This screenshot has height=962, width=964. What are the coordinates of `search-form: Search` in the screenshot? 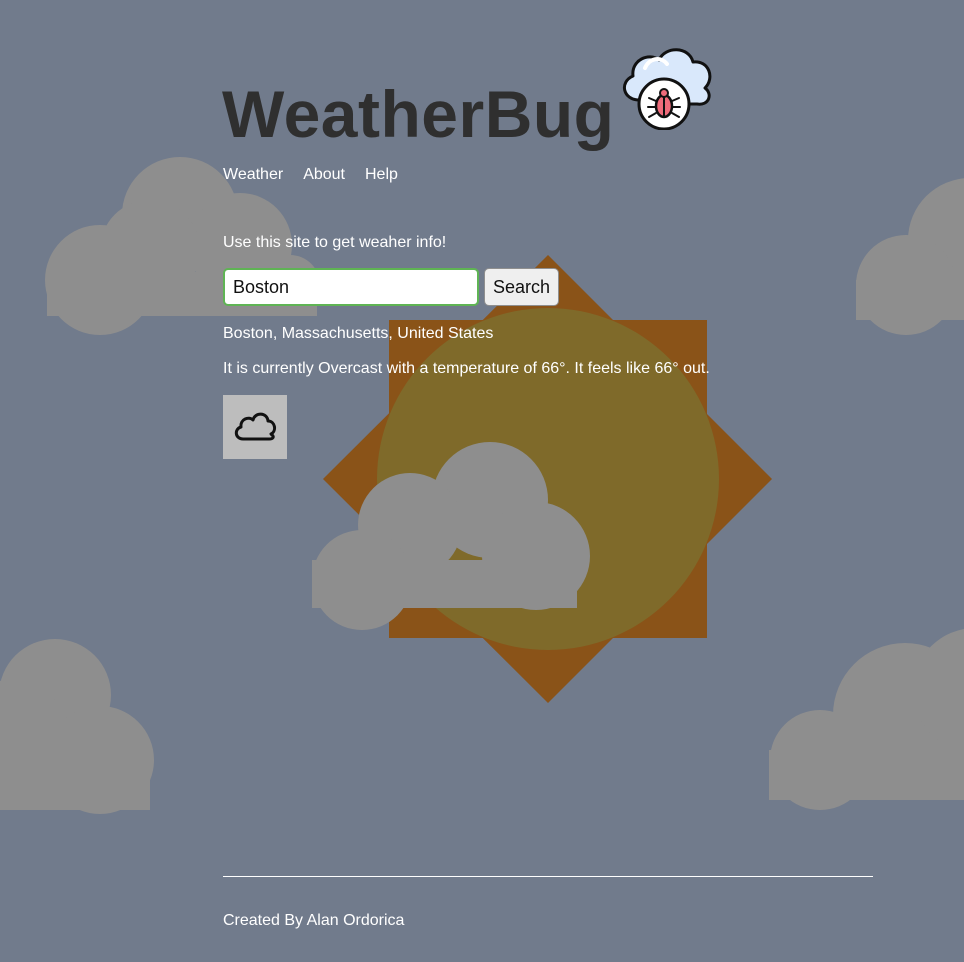 It's located at (391, 287).